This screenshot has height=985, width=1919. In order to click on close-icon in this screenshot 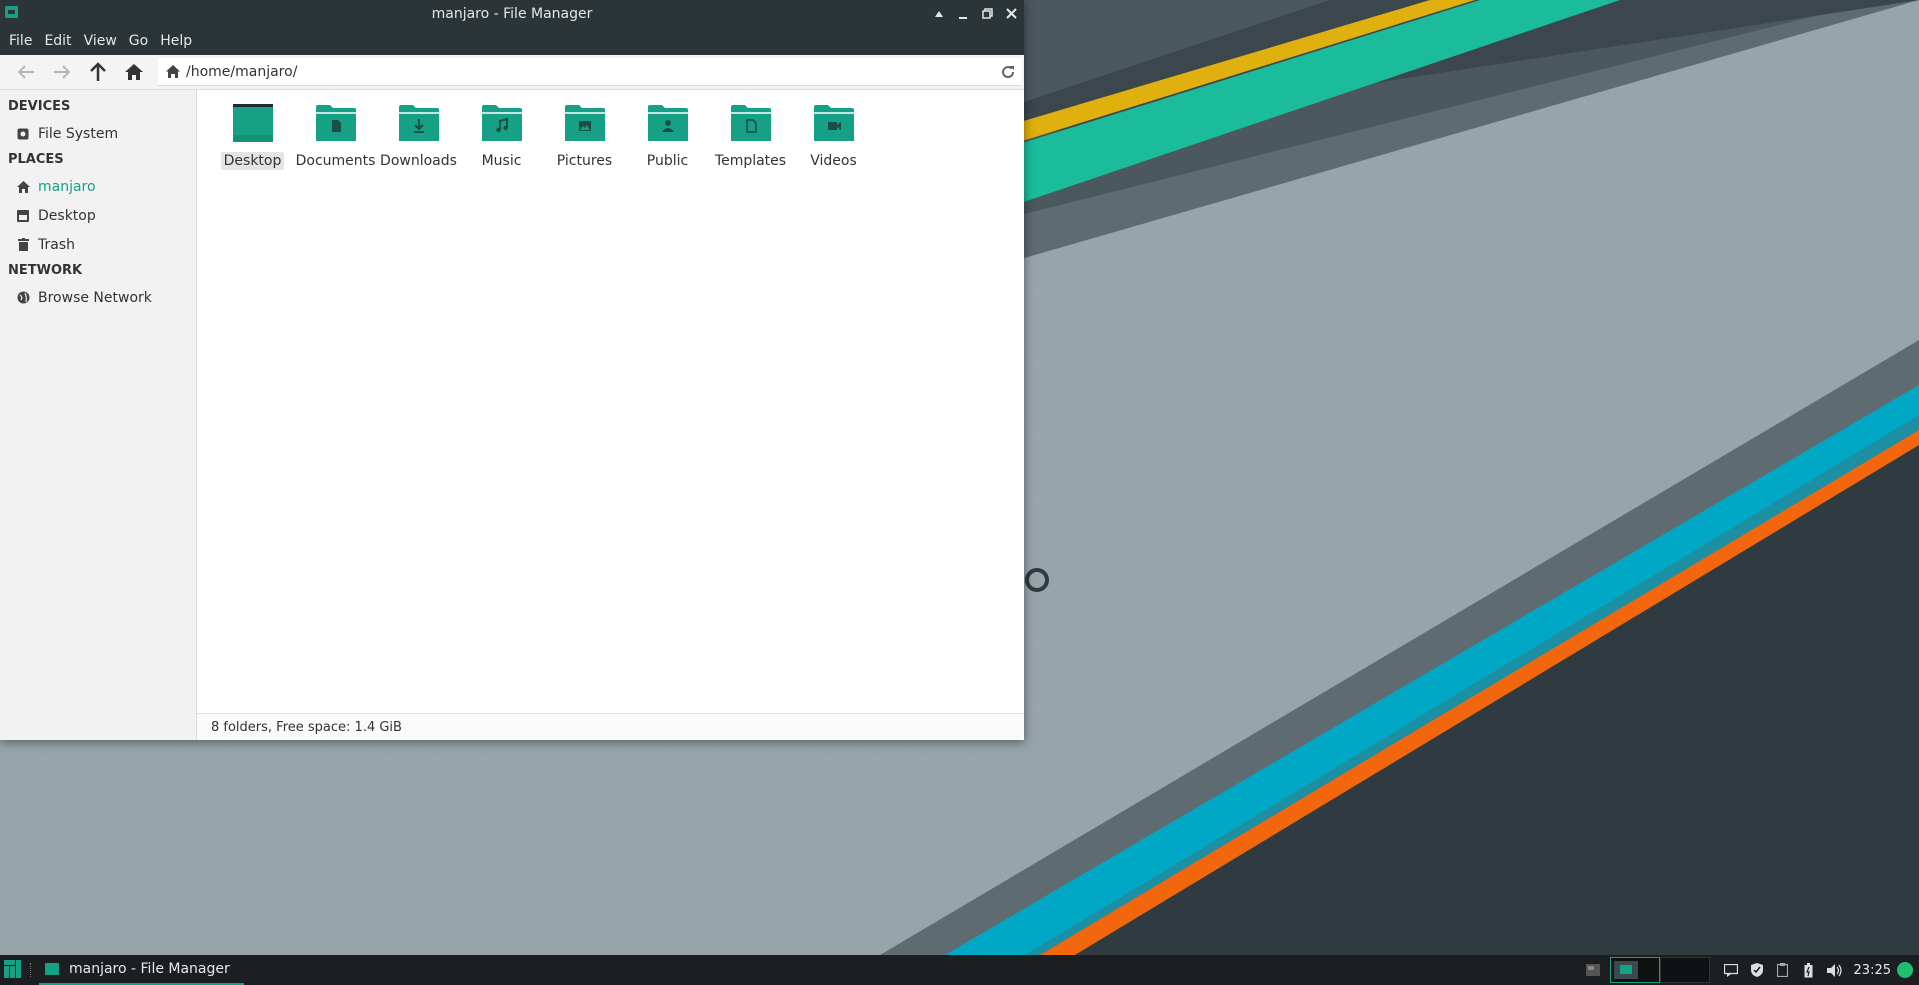, I will do `click(1011, 13)`.